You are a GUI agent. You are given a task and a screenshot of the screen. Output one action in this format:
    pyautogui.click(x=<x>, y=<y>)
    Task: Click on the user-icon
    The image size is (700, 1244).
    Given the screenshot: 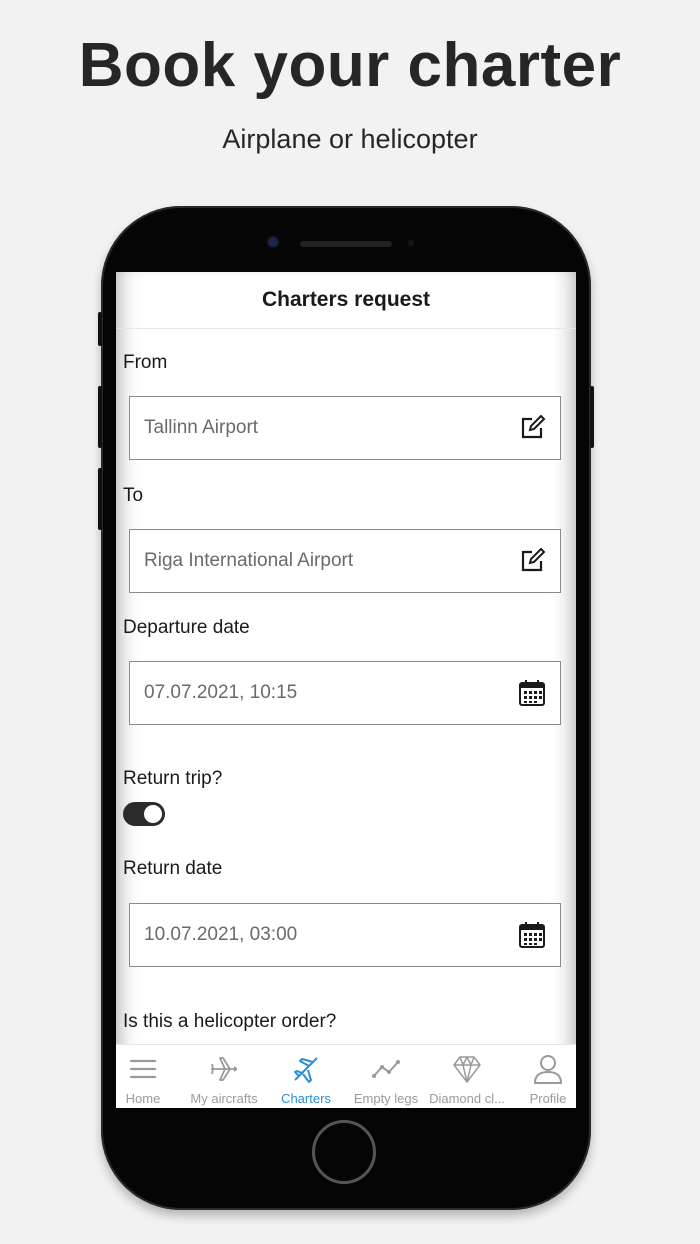 What is the action you would take?
    pyautogui.click(x=548, y=1069)
    